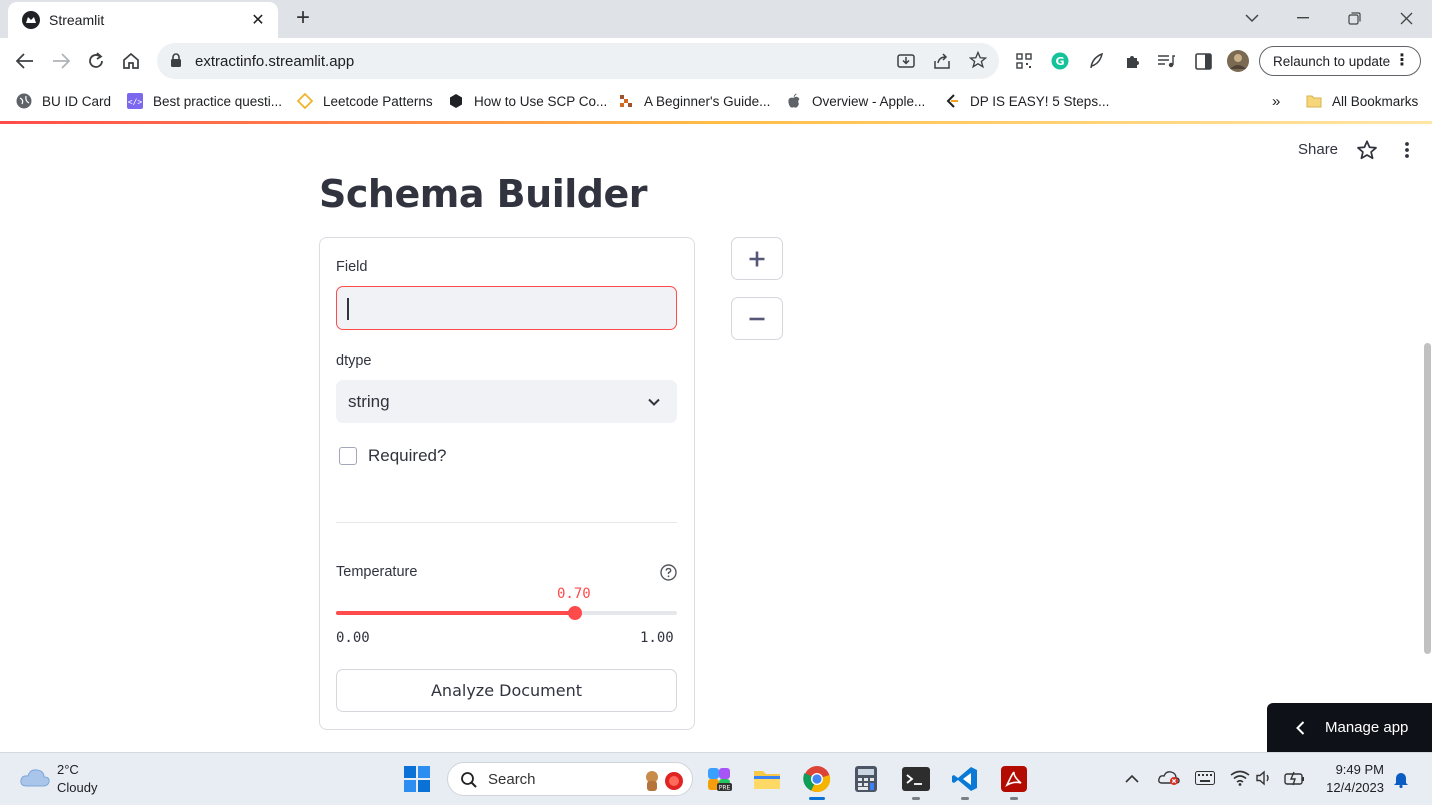 The height and width of the screenshot is (805, 1432). Describe the element at coordinates (1402, 61) in the screenshot. I see `chrome-menu-icon: ⋮` at that location.